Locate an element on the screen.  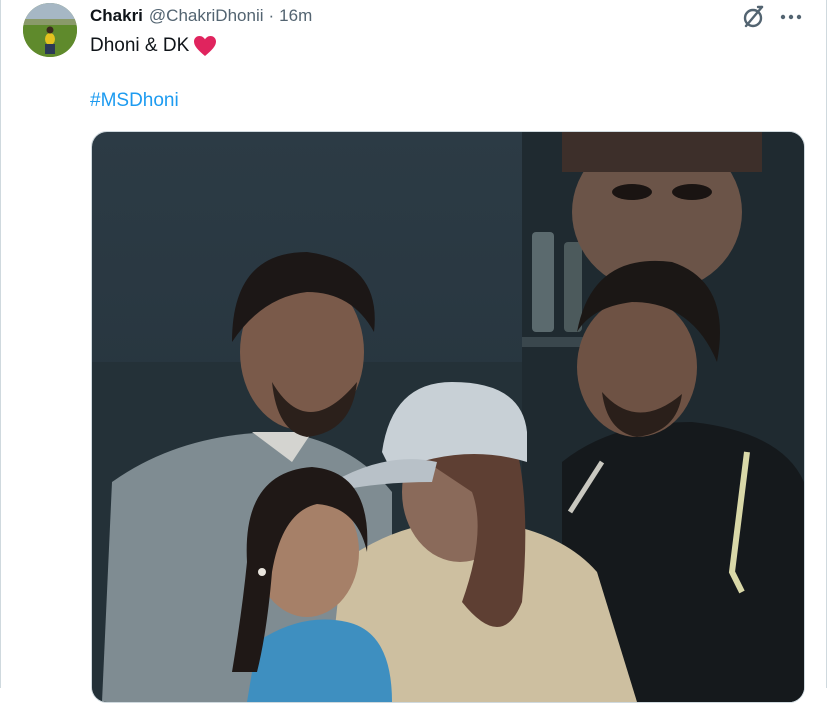
avatar-image is located at coordinates (50, 30).